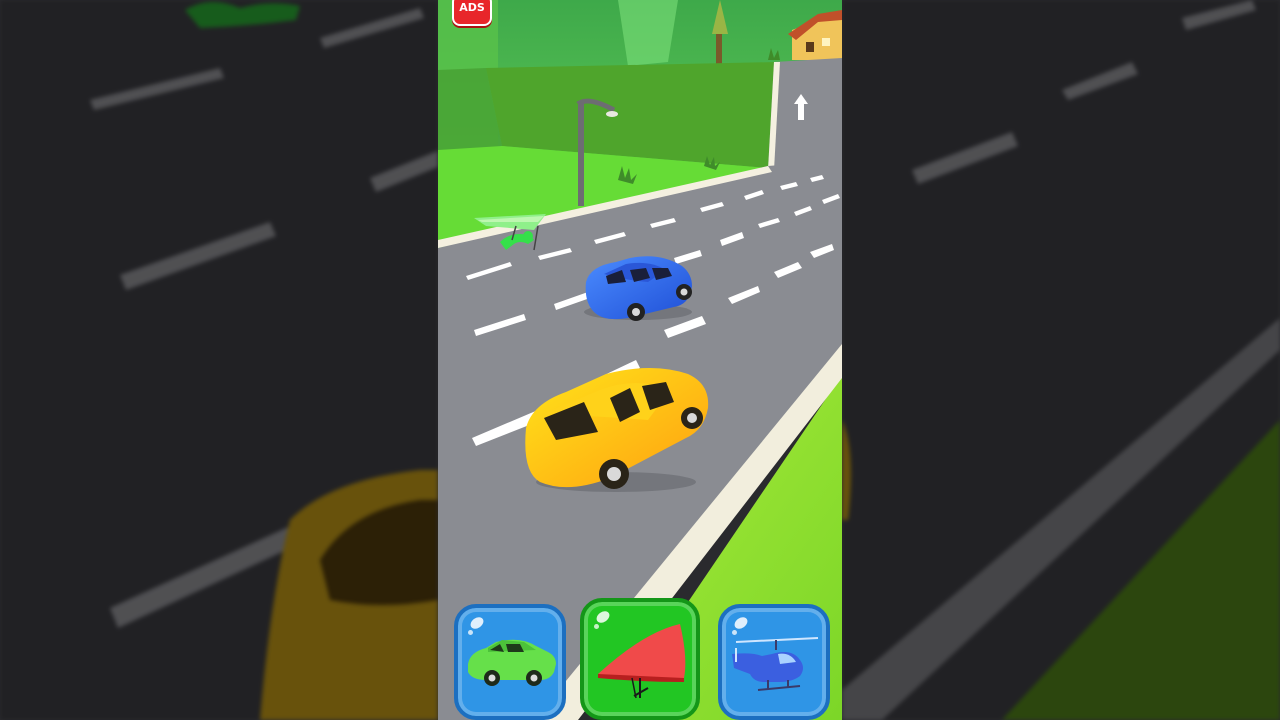  I want to click on up-arrow-icon, so click(801, 107).